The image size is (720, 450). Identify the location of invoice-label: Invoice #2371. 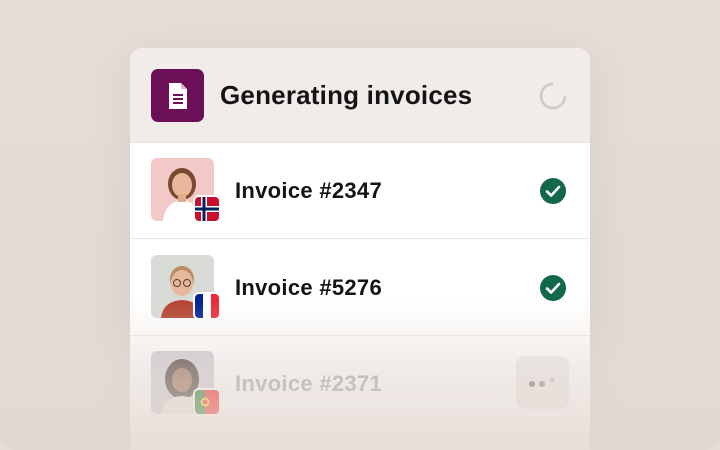
(308, 383).